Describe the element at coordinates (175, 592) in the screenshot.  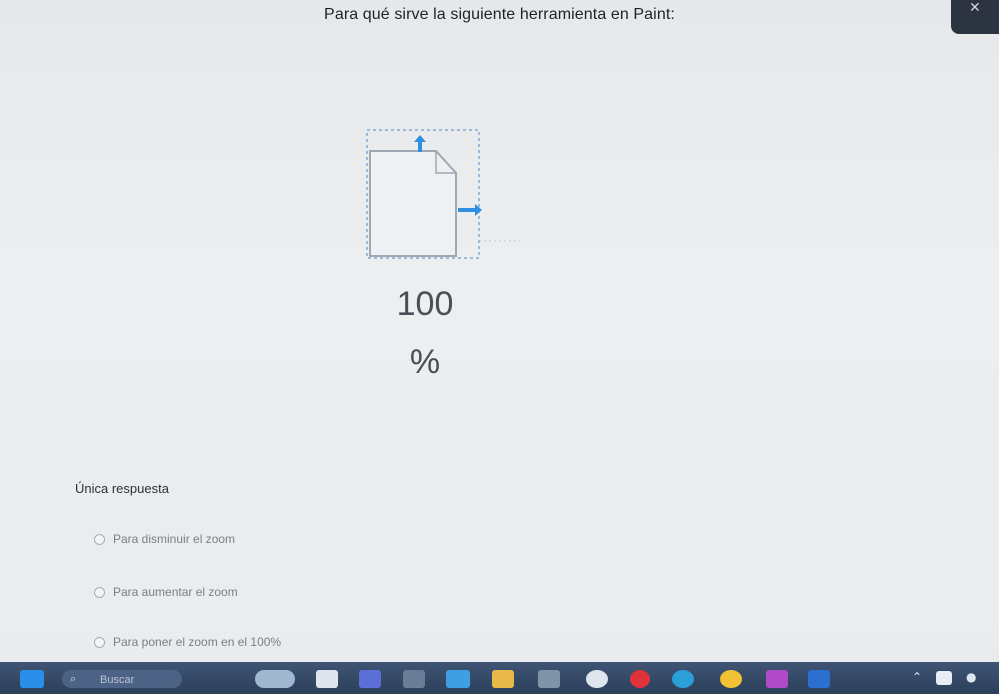
I see `option-label: Para aumentar el zoom` at that location.